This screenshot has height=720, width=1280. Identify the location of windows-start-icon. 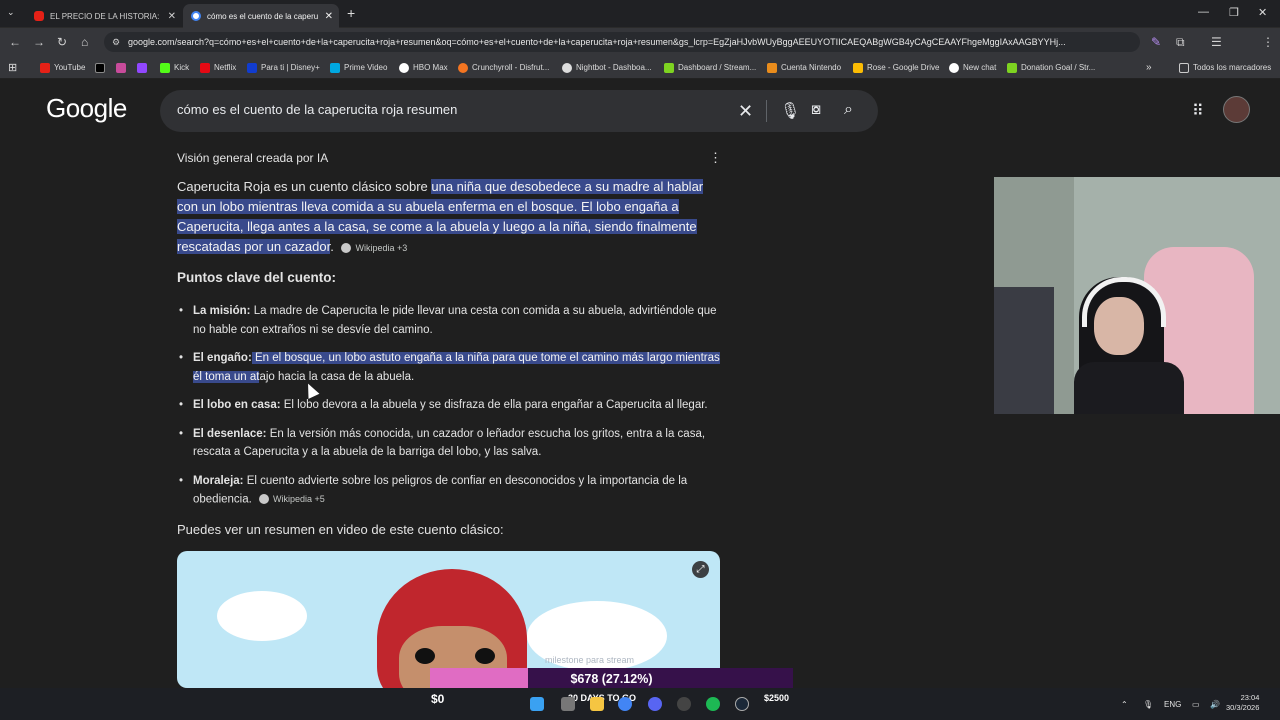
(537, 704).